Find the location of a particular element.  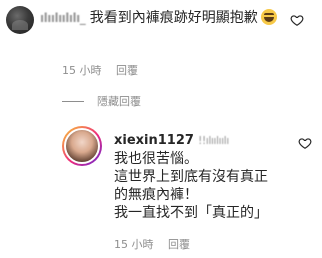

reply-avatar is located at coordinates (82, 146).